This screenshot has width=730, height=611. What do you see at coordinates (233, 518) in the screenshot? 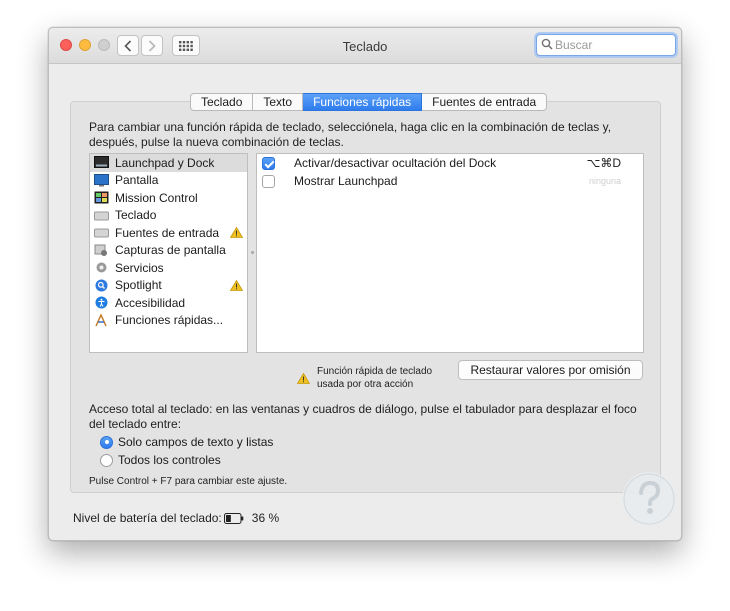
I see `battery-icon` at bounding box center [233, 518].